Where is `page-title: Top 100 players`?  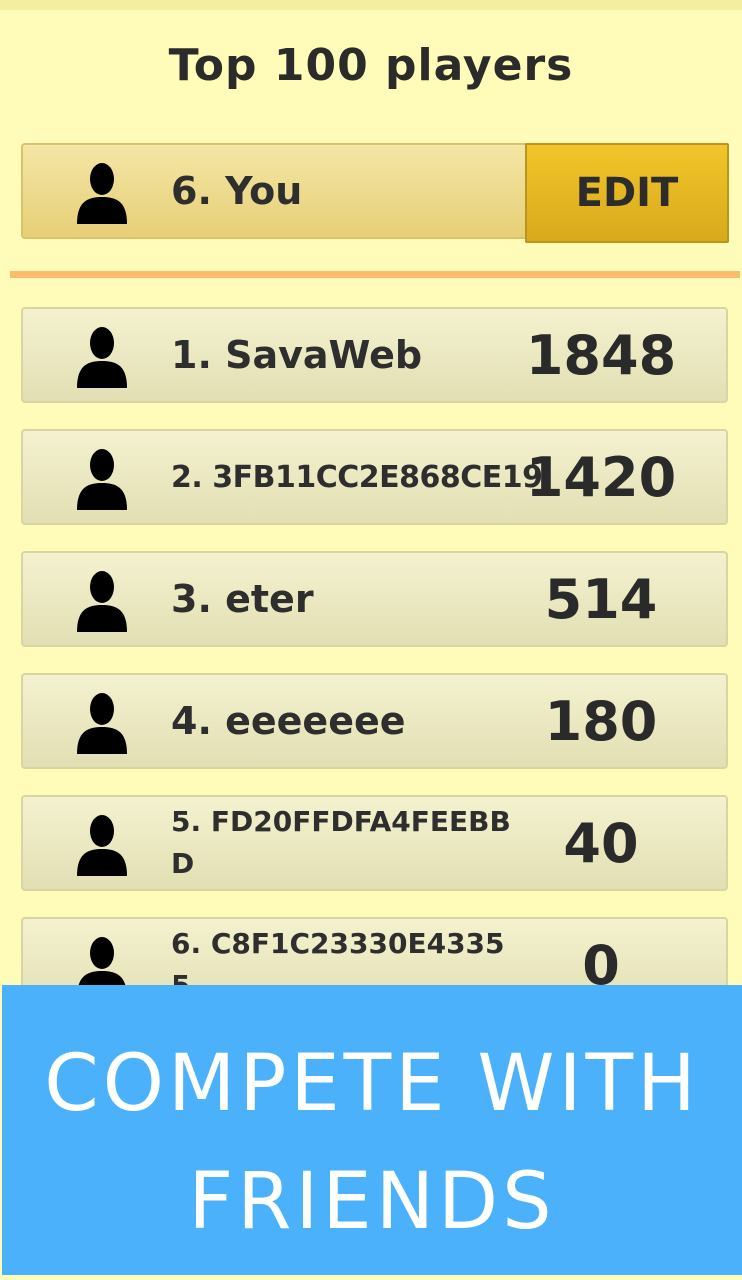 page-title: Top 100 players is located at coordinates (371, 65).